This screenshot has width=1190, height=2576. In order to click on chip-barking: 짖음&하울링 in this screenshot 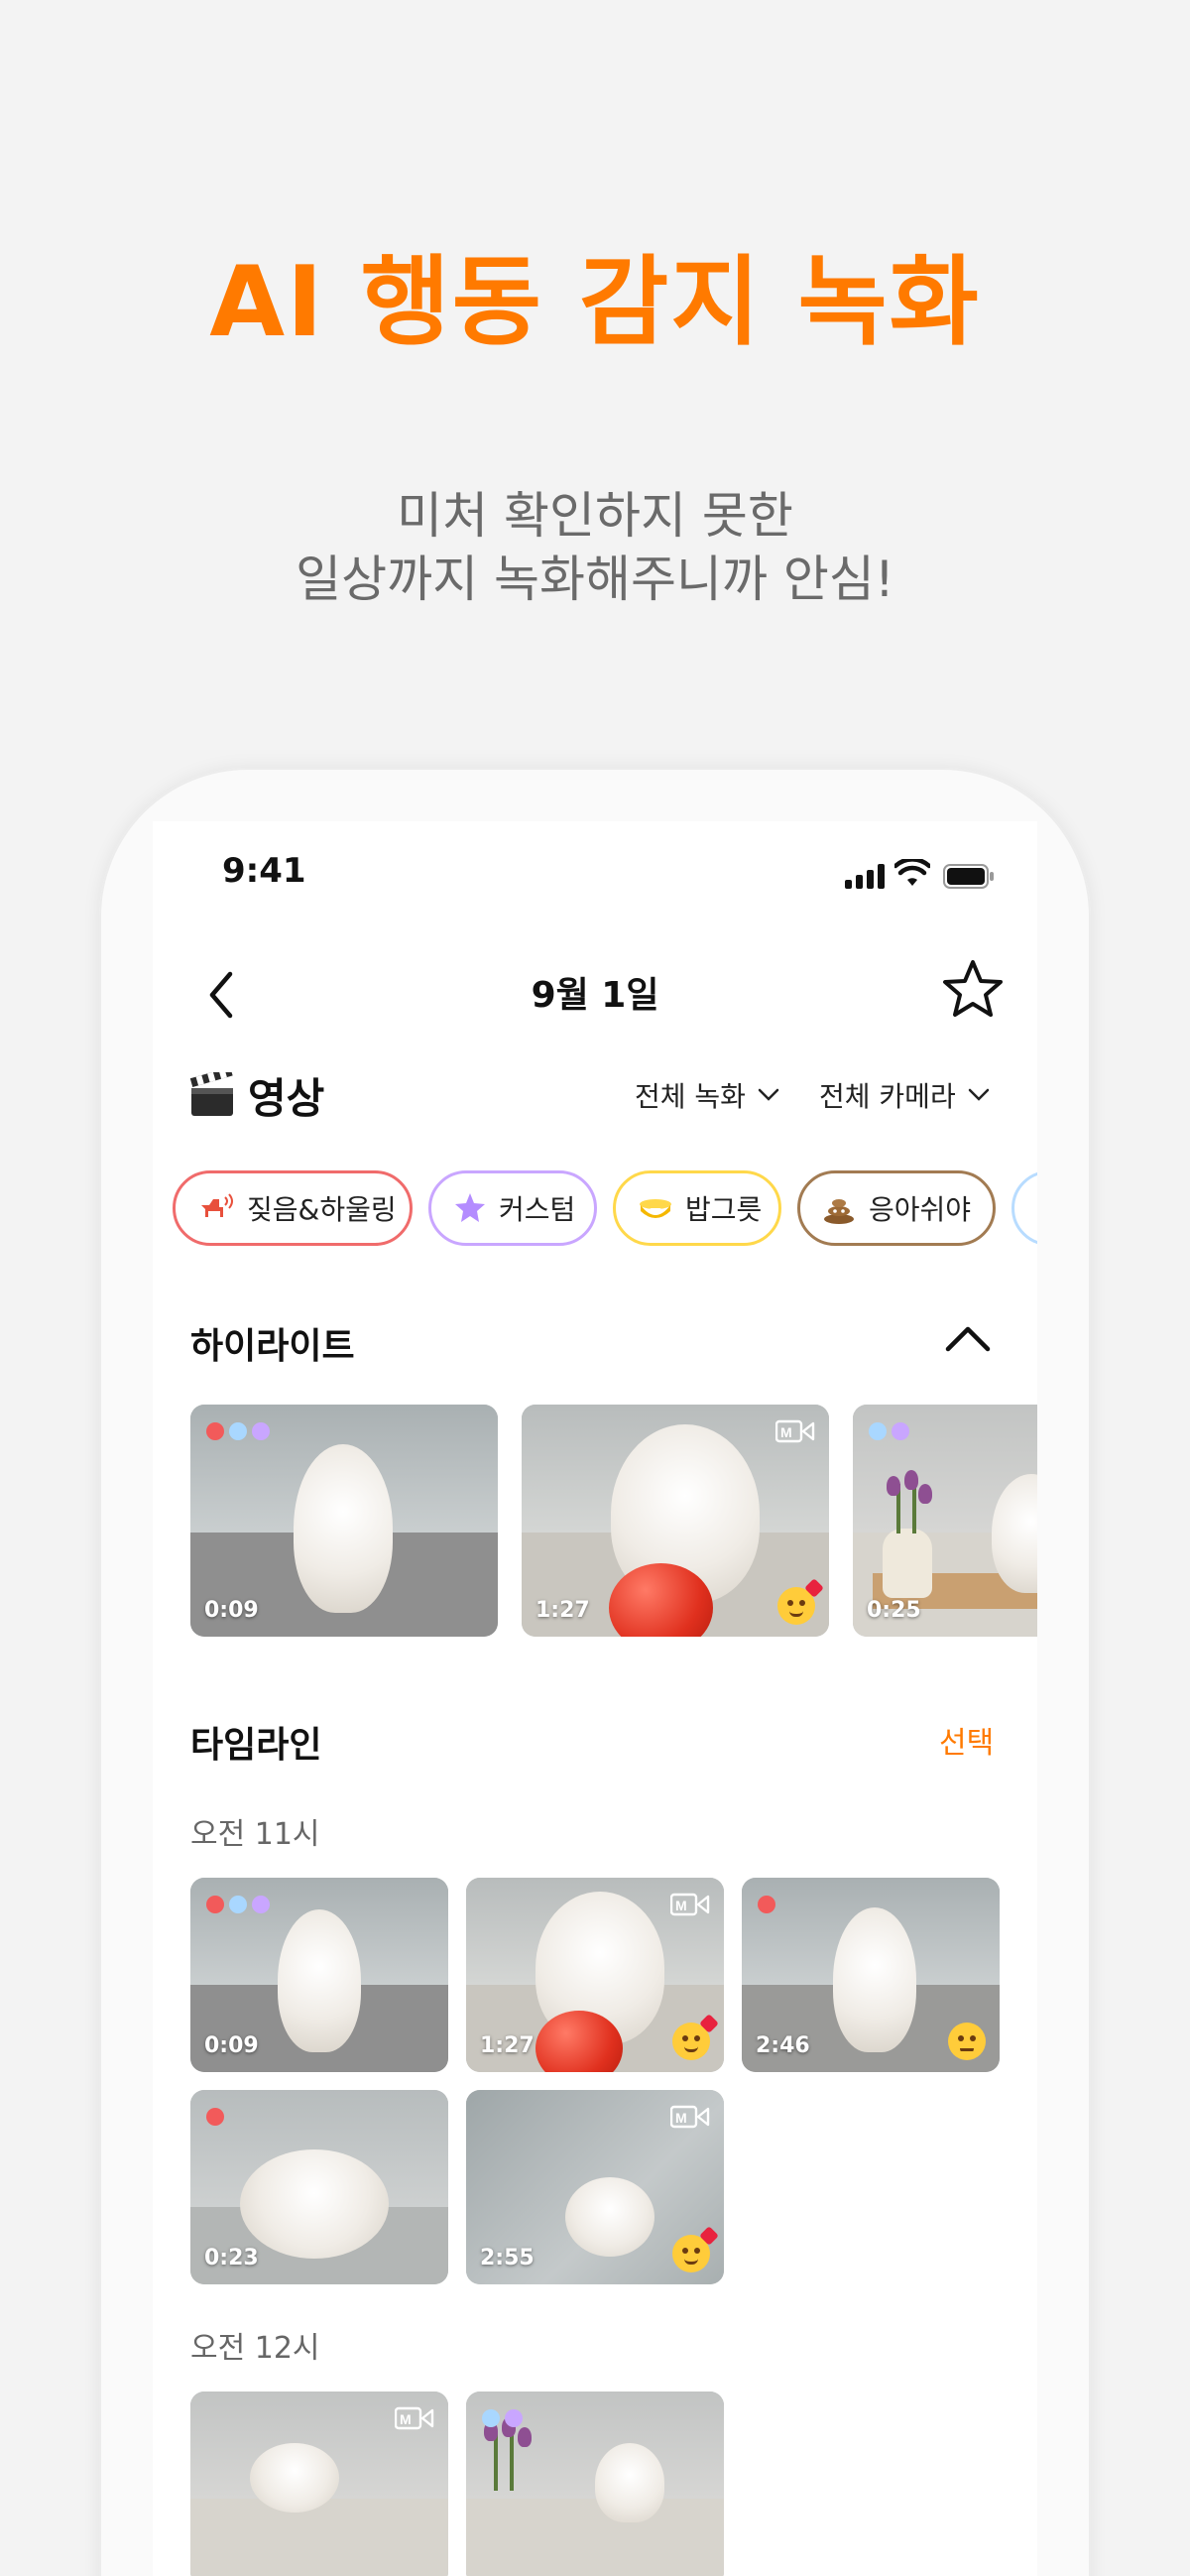, I will do `click(293, 1208)`.